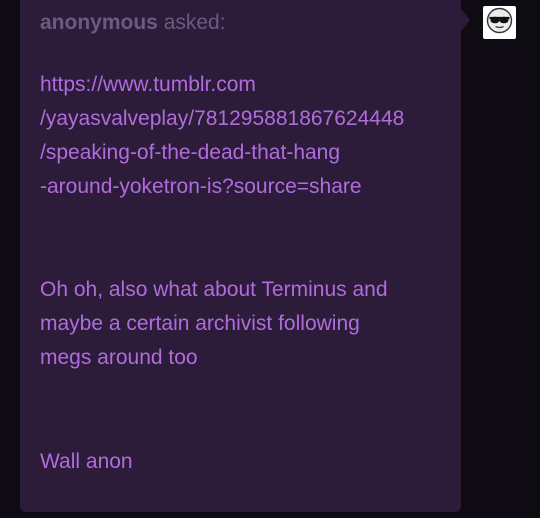  Describe the element at coordinates (214, 289) in the screenshot. I see `message-line: Oh oh, also what about Terminus and` at that location.